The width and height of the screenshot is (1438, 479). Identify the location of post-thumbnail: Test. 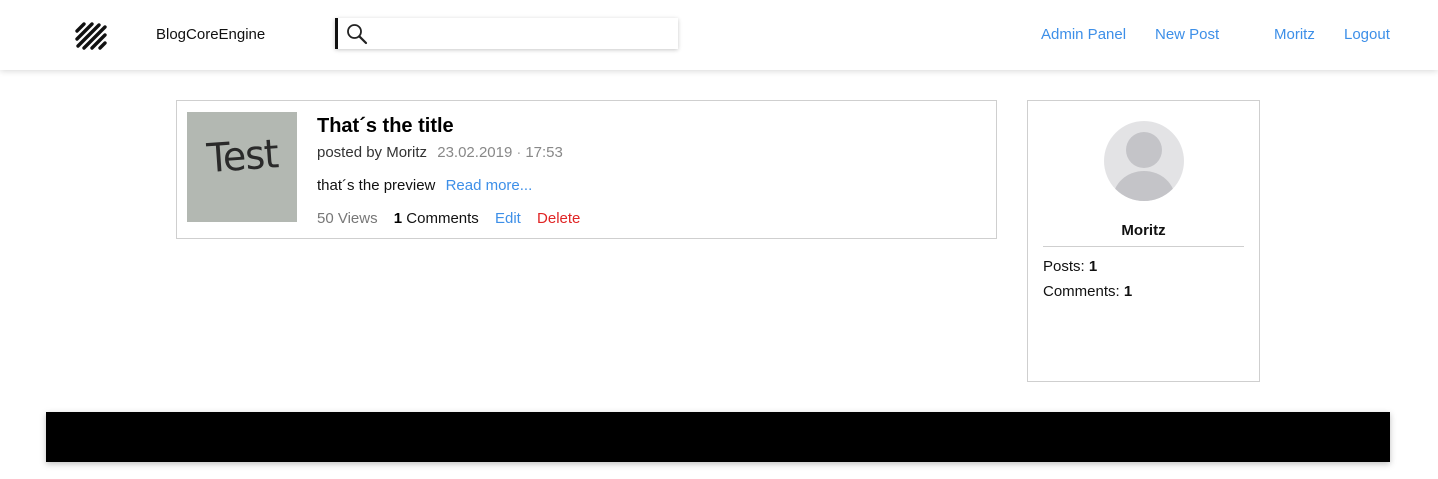
(242, 167).